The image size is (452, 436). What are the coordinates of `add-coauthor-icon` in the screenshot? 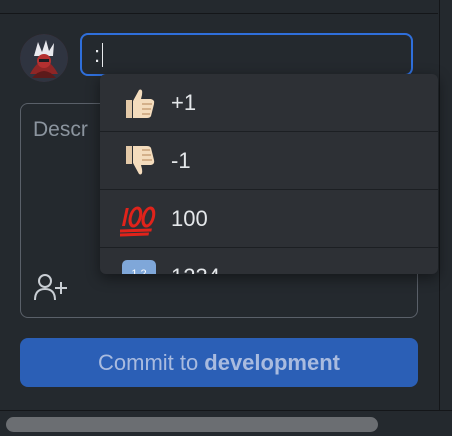 It's located at (51, 287).